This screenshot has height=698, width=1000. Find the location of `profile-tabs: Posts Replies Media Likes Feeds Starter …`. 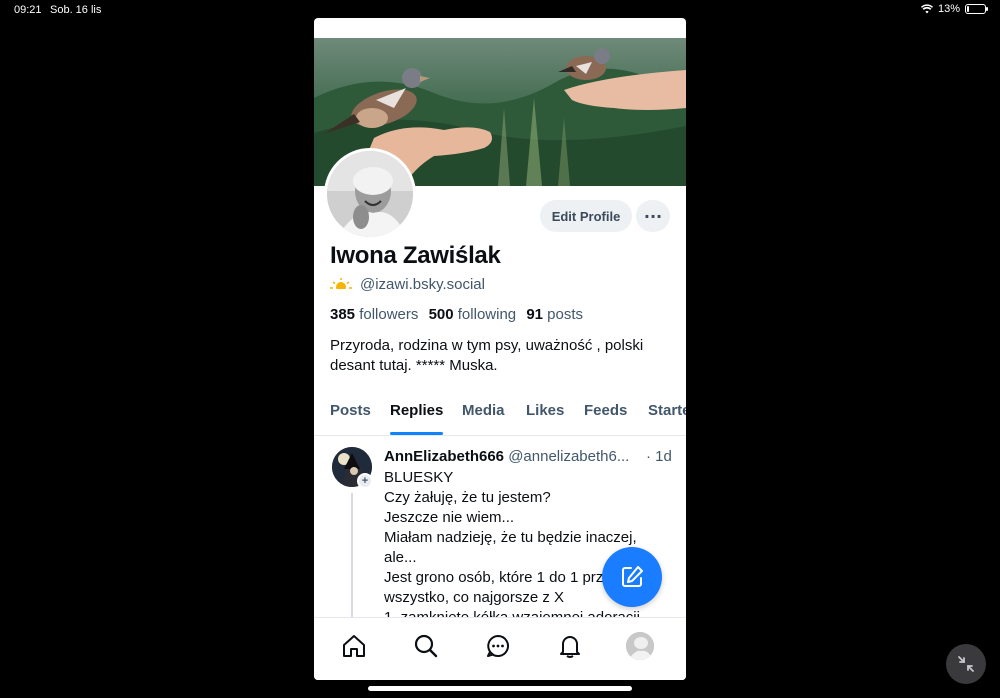

profile-tabs: Posts Replies Media Likes Feeds Starter … is located at coordinates (500, 416).